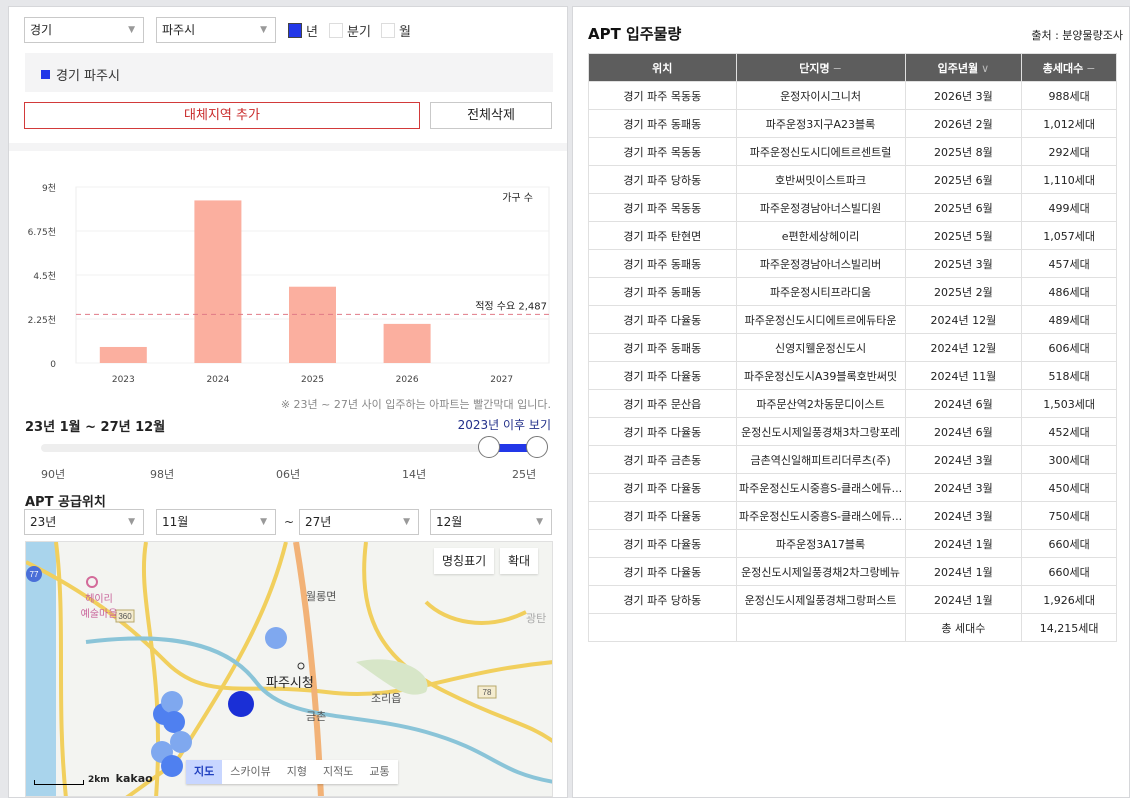 This screenshot has width=1130, height=798. What do you see at coordinates (963, 431) in the screenshot?
I see `cell-move-in-date: 2024년 6월` at bounding box center [963, 431].